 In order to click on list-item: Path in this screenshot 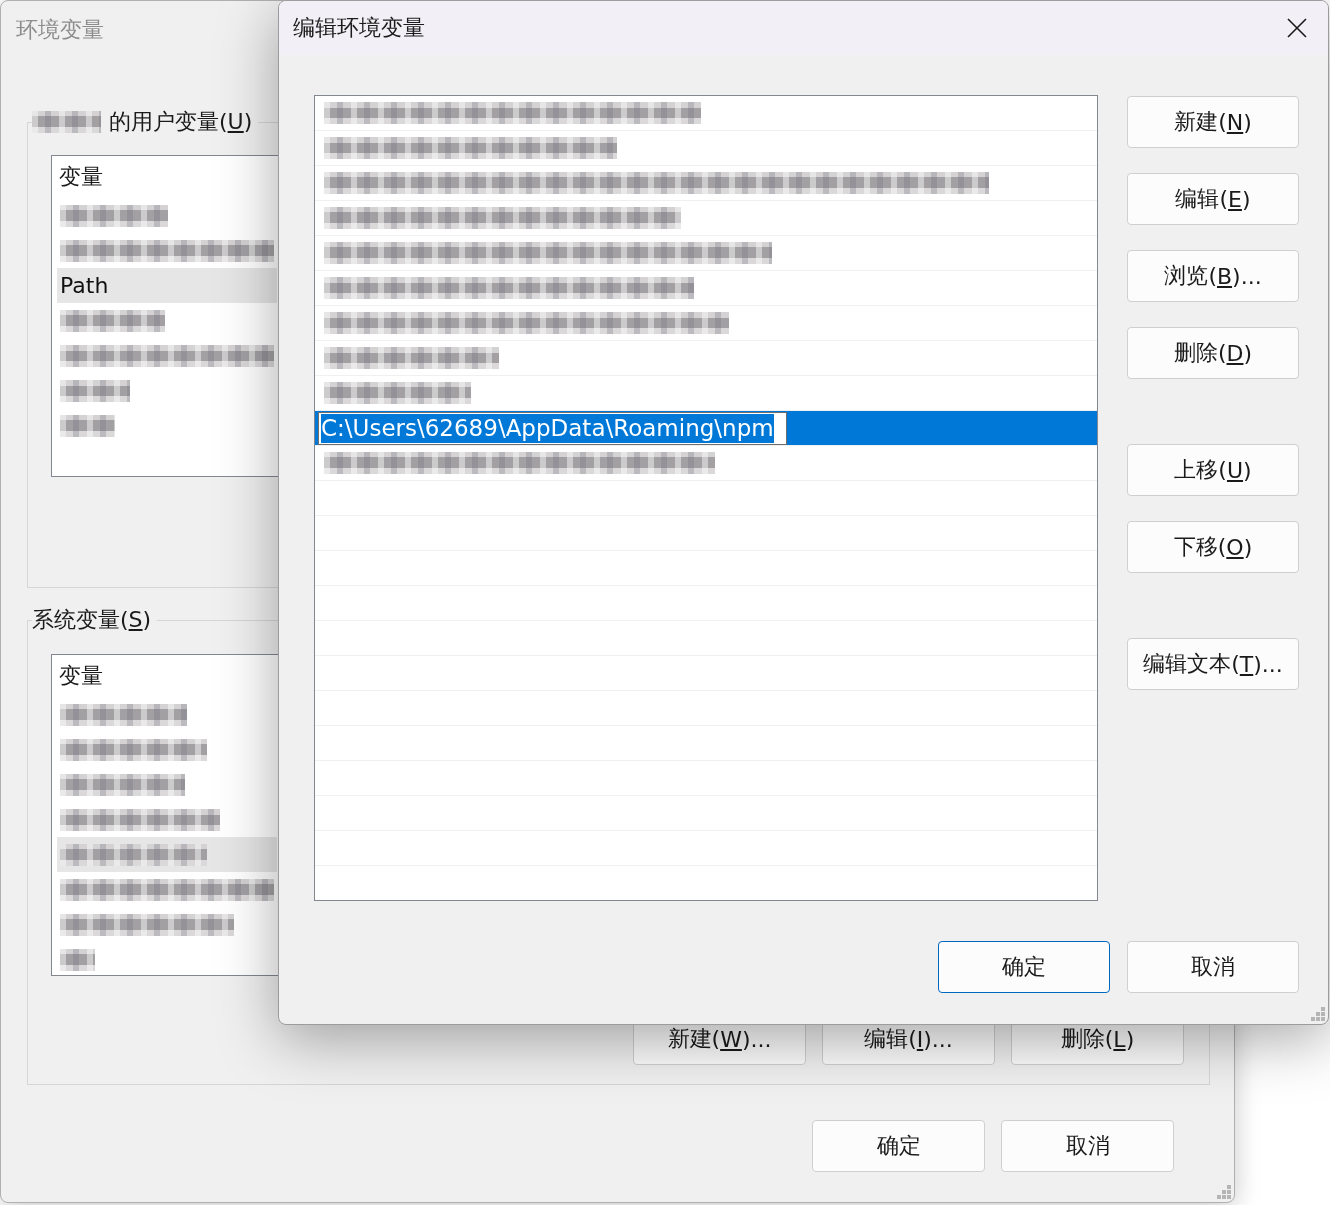, I will do `click(167, 285)`.